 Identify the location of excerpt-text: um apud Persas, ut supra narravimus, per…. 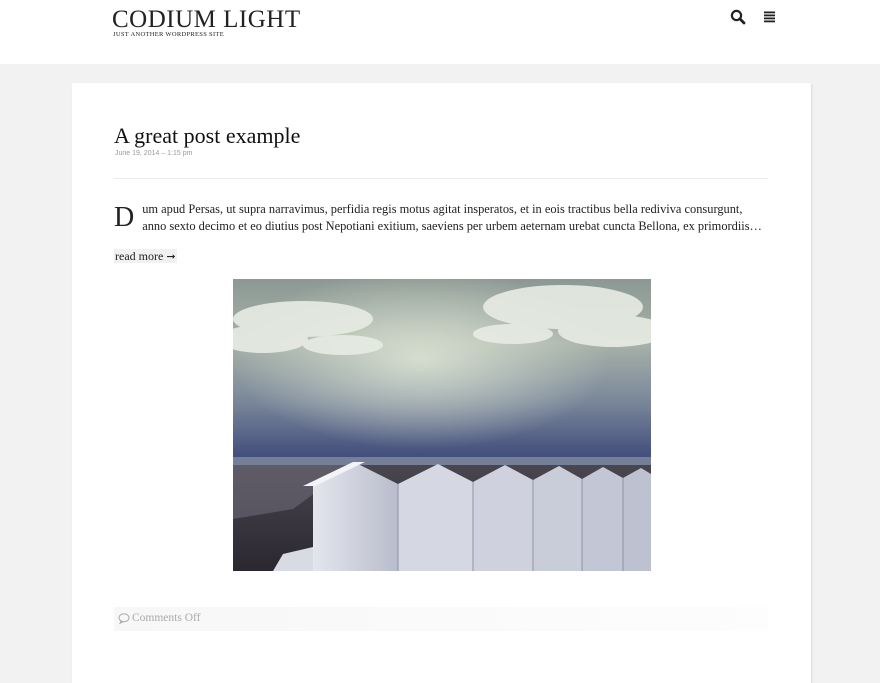
(452, 217).